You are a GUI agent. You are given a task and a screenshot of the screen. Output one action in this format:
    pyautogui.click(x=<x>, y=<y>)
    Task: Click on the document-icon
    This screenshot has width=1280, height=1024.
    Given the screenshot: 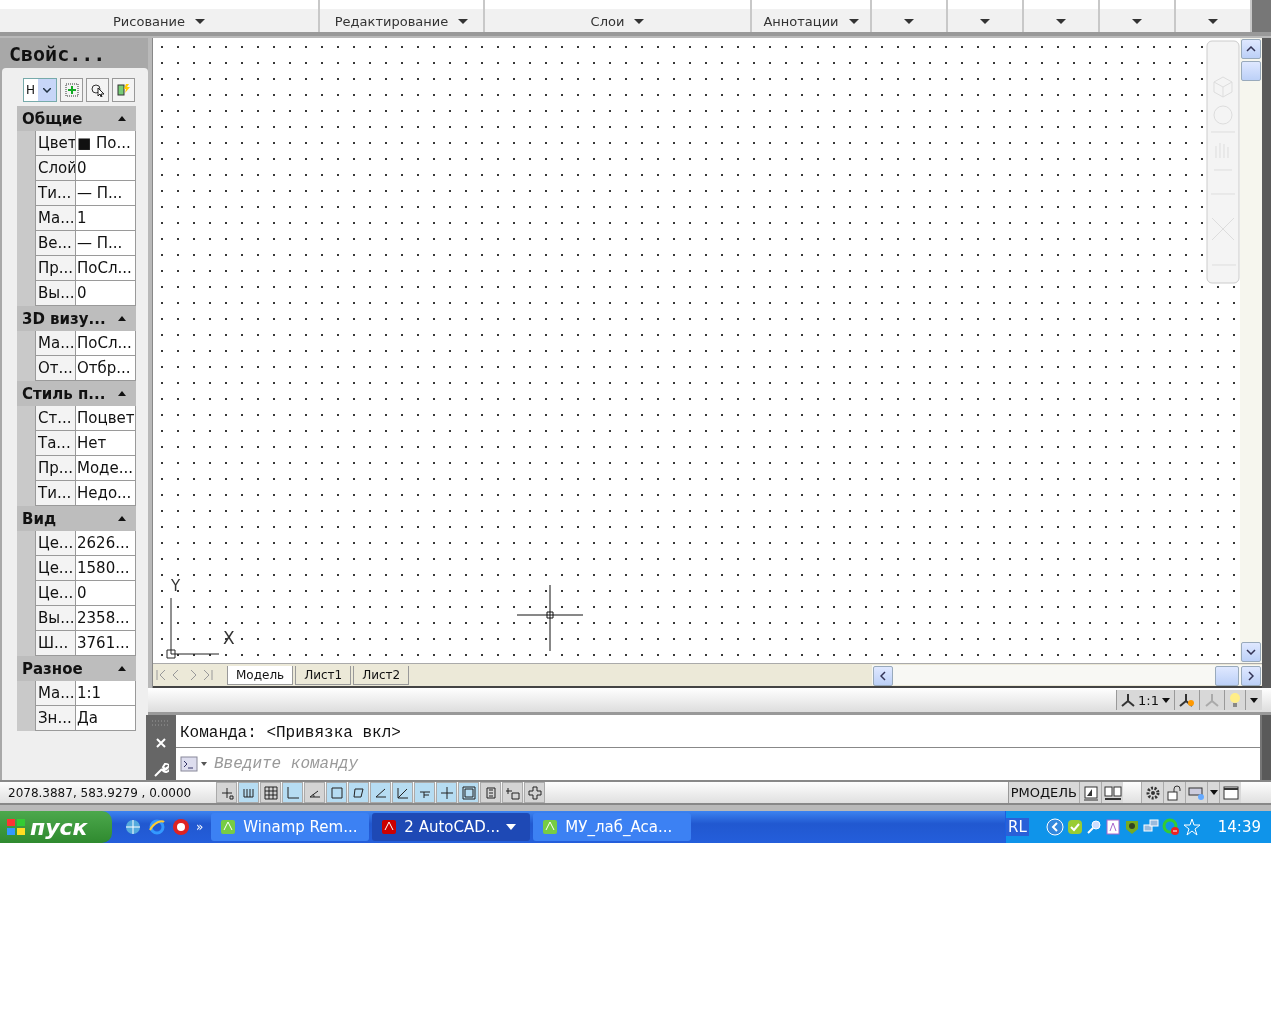 What is the action you would take?
    pyautogui.click(x=1112, y=827)
    